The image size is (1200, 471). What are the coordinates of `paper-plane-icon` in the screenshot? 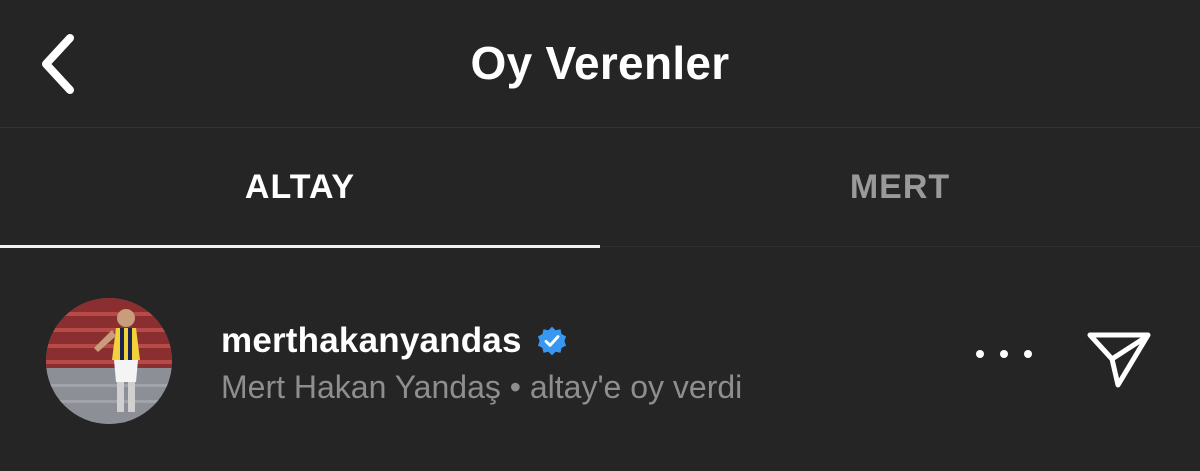 It's located at (1119, 360).